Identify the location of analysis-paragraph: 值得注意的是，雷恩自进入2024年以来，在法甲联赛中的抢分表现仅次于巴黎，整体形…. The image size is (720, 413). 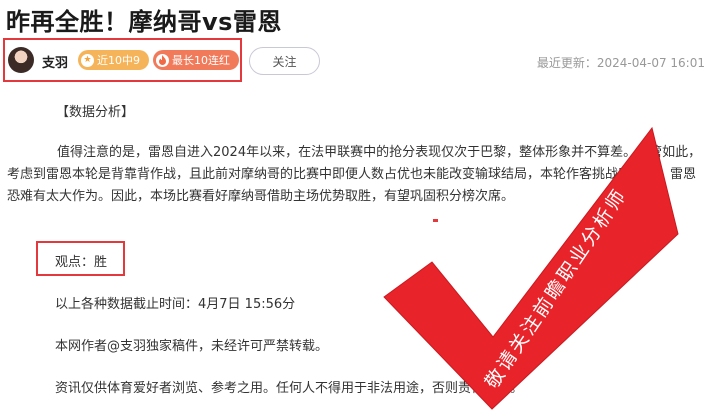
(354, 174).